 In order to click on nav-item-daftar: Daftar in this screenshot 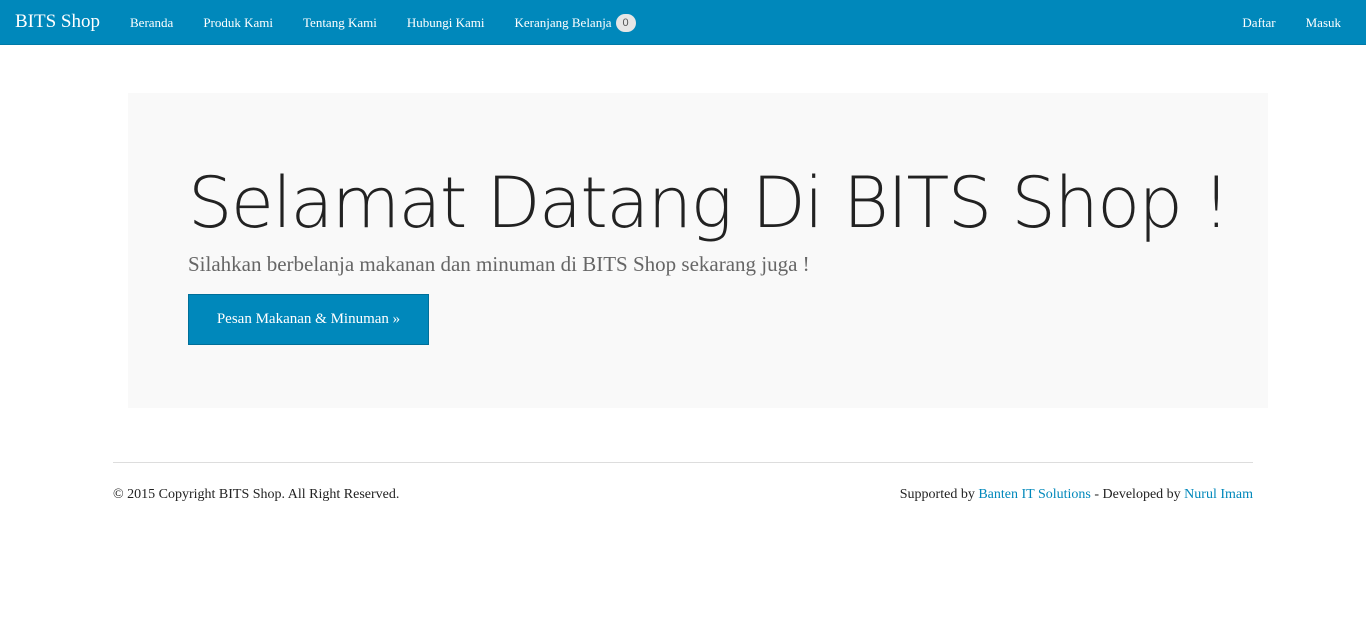, I will do `click(1258, 22)`.